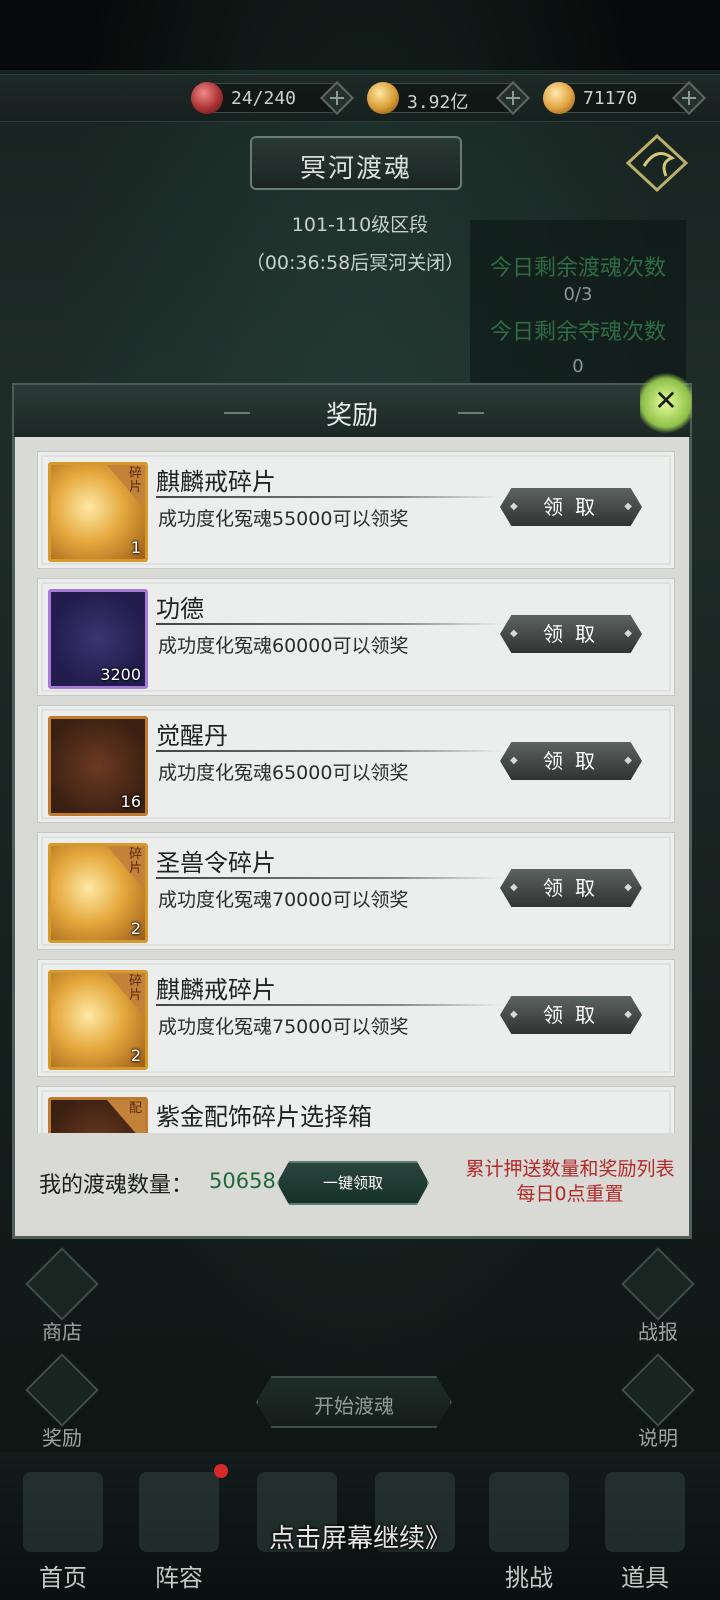  Describe the element at coordinates (179, 1578) in the screenshot. I see `nav-label: 阵容` at that location.